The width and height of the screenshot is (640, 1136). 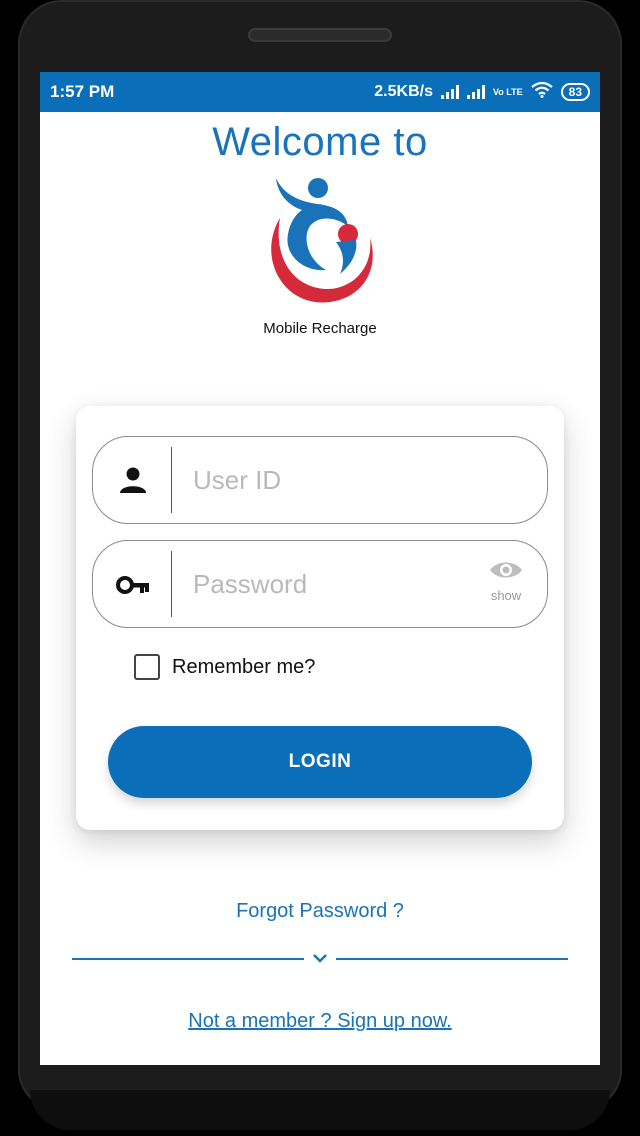 I want to click on status-time: 1:57 PM, so click(x=82, y=91).